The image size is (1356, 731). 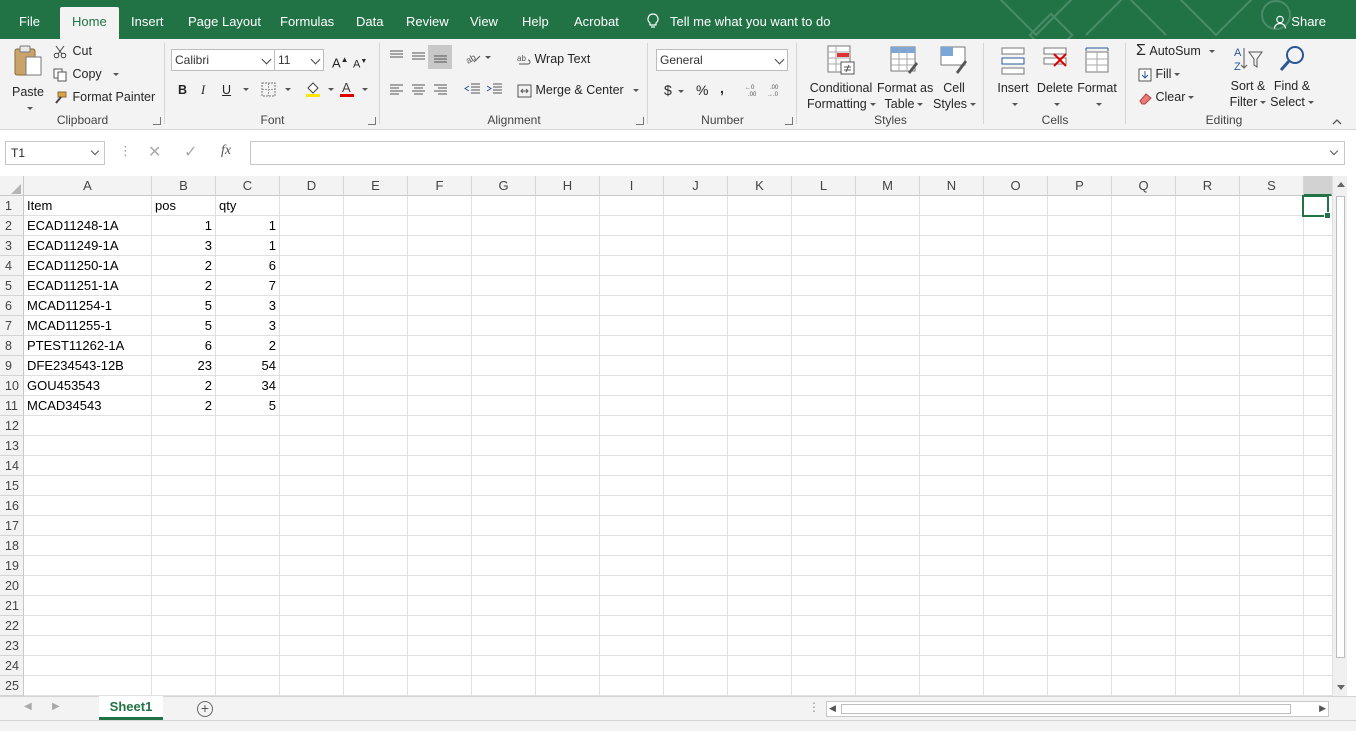 I want to click on cell-d2, so click(x=312, y=226).